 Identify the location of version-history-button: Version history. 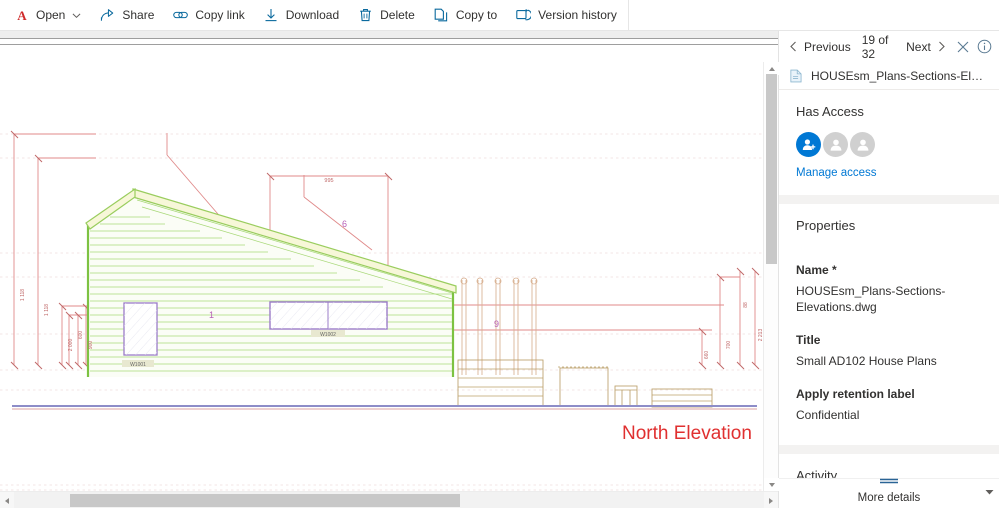
(566, 15).